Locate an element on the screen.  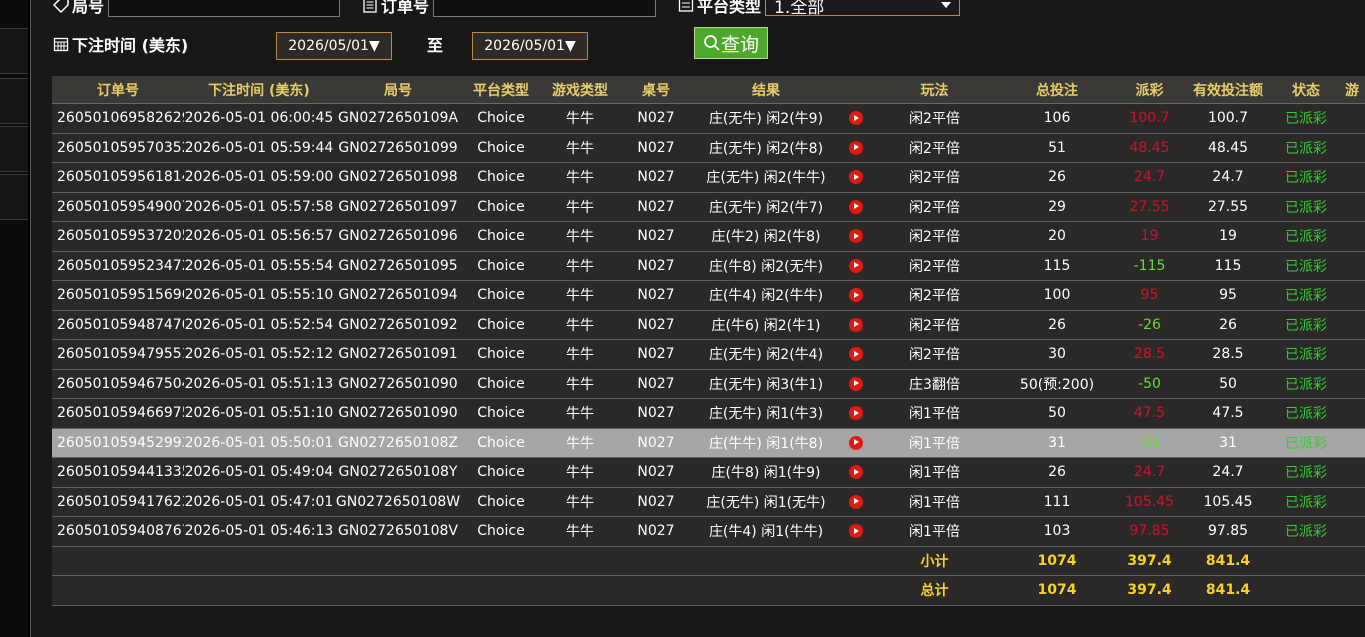
date-to-picker: 2026/05/01 ▼ is located at coordinates (530, 46).